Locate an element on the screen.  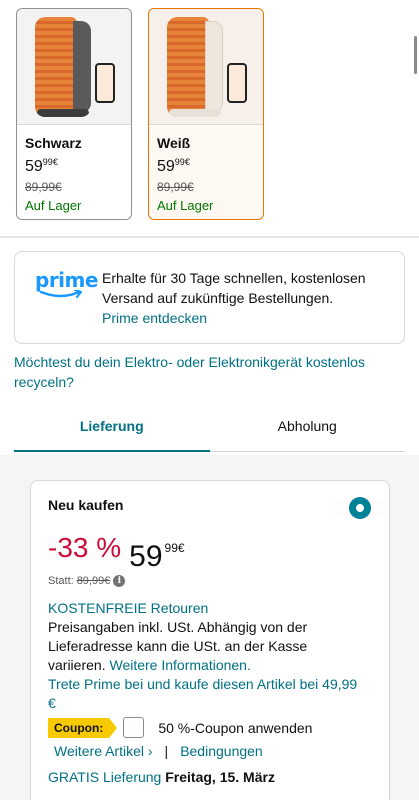
offer-radio-selected is located at coordinates (360, 508).